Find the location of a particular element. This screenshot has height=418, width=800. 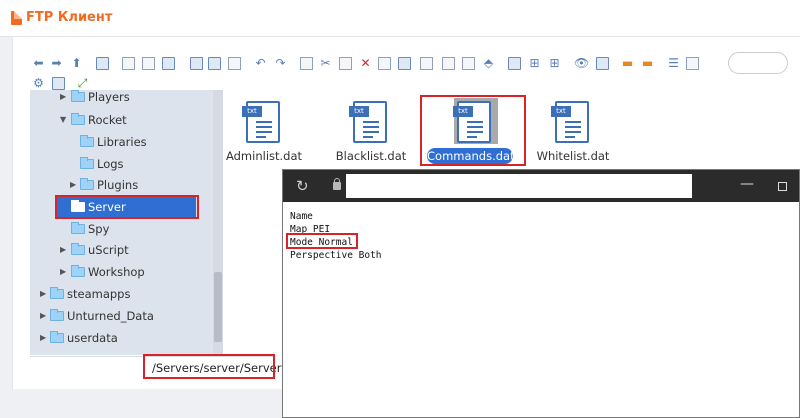

tree-item-rocket: ▼ Rocket is located at coordinates (121, 120).